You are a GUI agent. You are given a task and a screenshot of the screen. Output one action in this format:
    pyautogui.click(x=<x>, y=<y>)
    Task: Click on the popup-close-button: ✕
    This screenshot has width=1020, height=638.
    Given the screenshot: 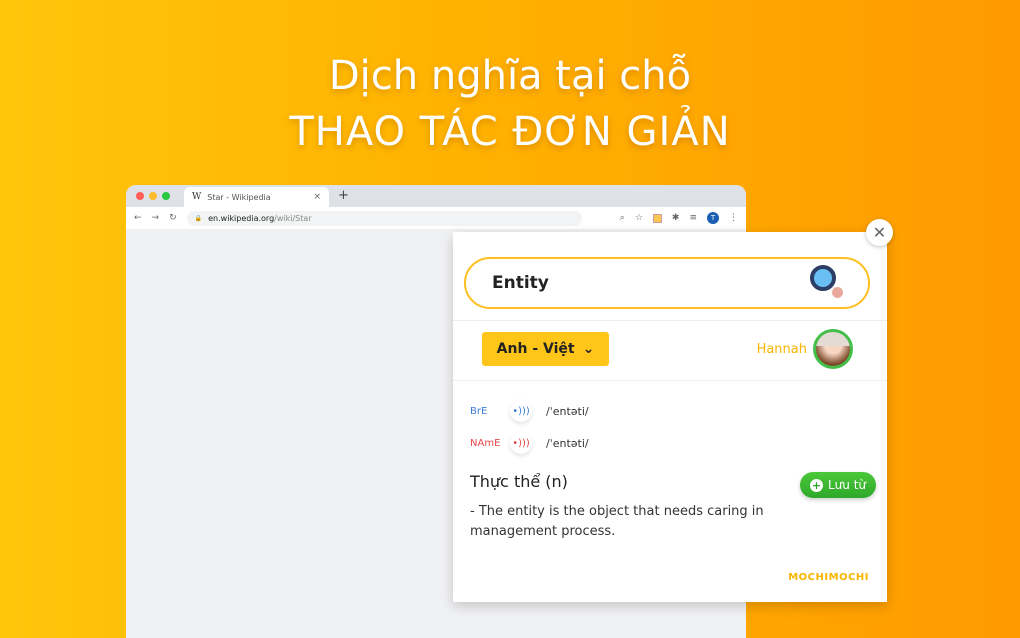 What is the action you would take?
    pyautogui.click(x=879, y=232)
    